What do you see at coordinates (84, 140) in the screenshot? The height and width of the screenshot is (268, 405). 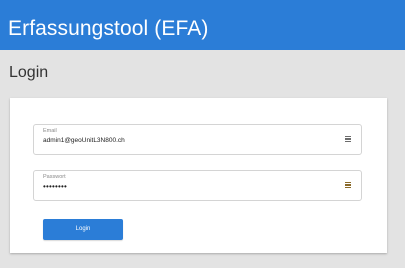 I see `email-value: admin1@geoUnitL3N800.ch` at bounding box center [84, 140].